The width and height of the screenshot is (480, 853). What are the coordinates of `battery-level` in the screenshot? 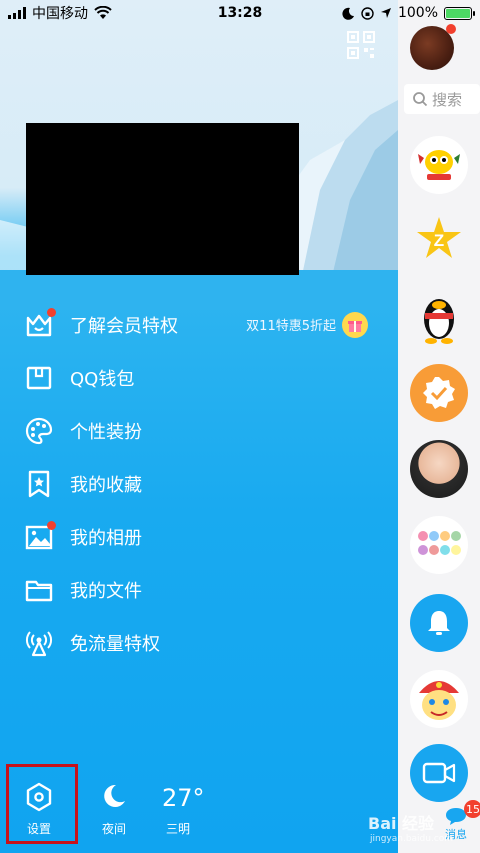 It's located at (458, 13).